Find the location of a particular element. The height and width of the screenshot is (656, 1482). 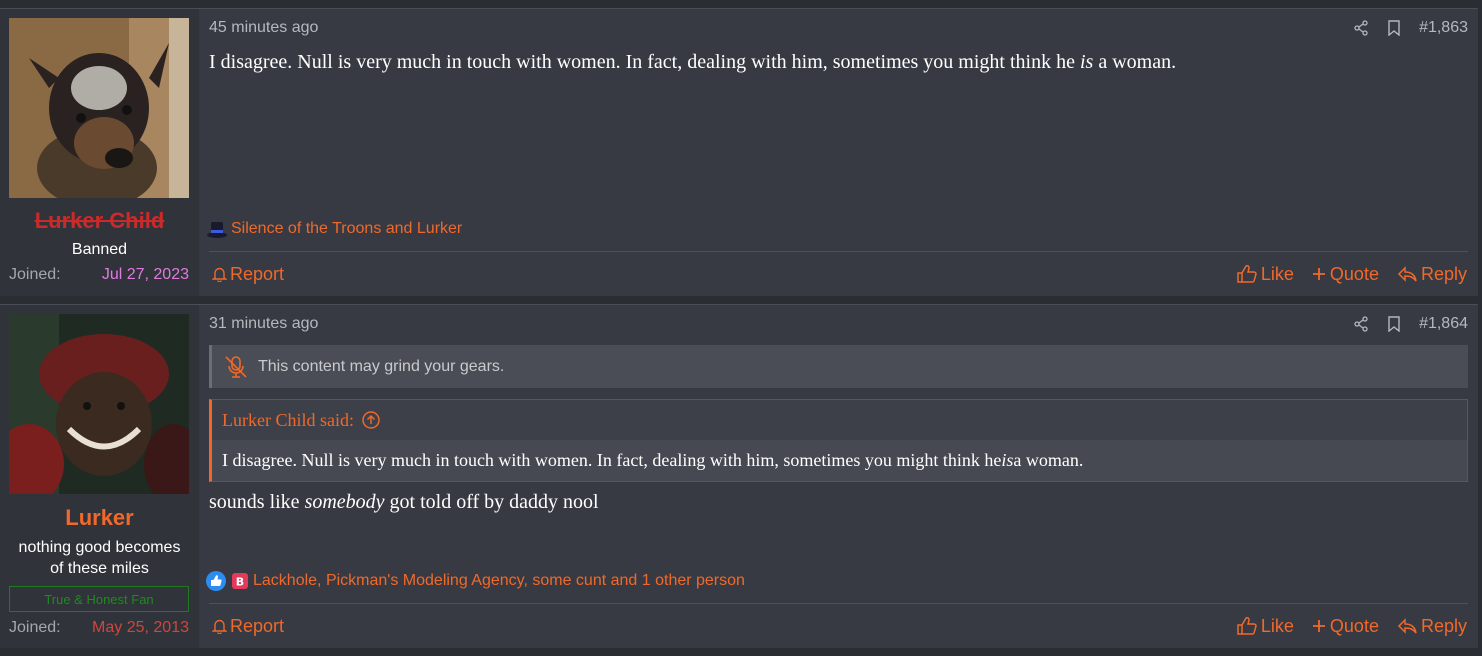

content-warning-text: This content may grind your gears. is located at coordinates (381, 366).